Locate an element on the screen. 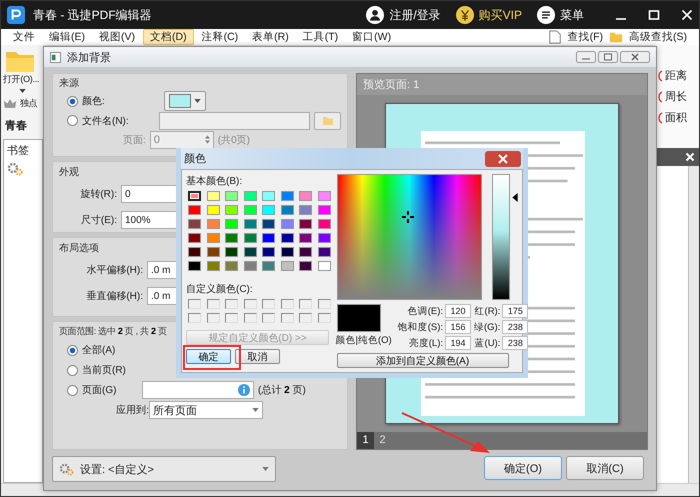  cancel-button: 取消(C) is located at coordinates (605, 468).